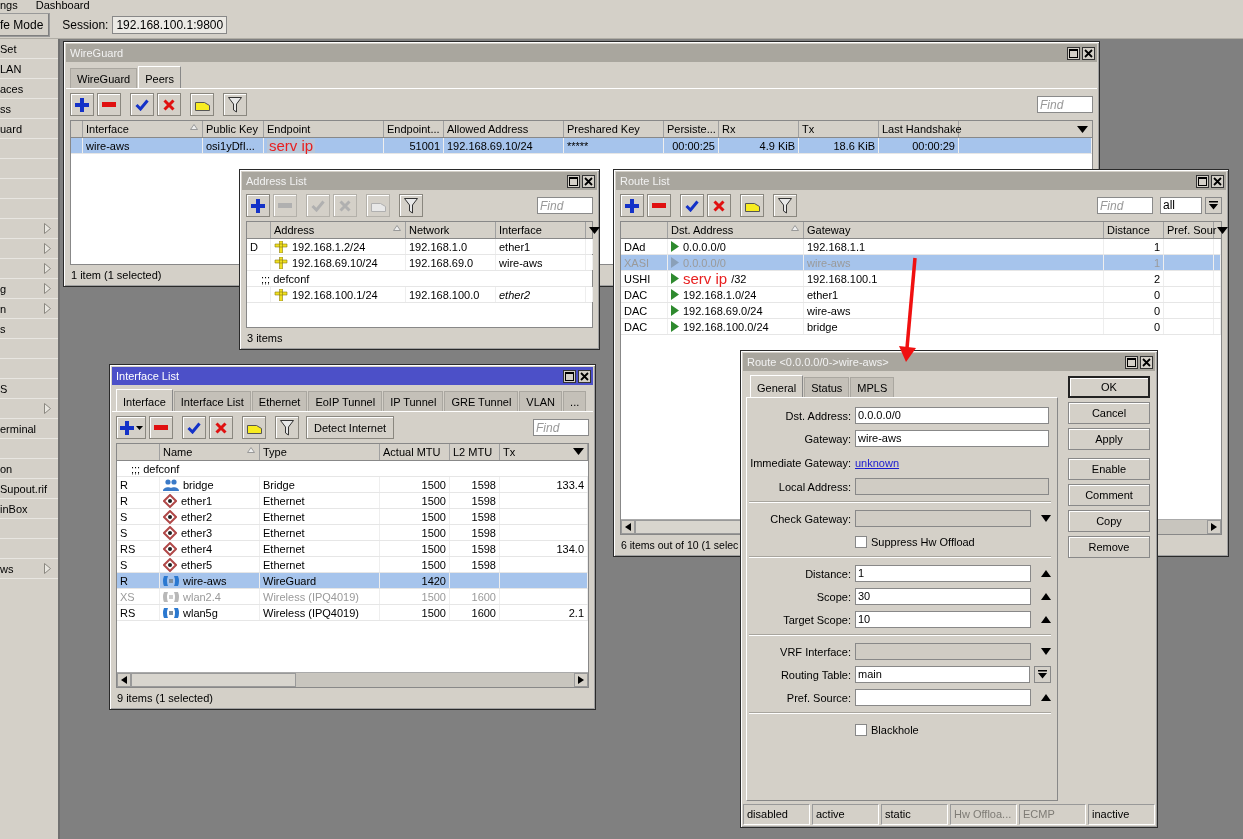 Image resolution: width=1243 pixels, height=839 pixels. Describe the element at coordinates (1128, 230) in the screenshot. I see `column-header: Distance` at that location.